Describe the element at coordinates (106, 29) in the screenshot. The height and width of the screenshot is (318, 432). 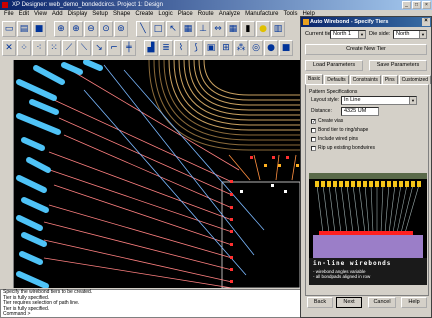
I see `zoom-fit-icon: ⊙` at that location.